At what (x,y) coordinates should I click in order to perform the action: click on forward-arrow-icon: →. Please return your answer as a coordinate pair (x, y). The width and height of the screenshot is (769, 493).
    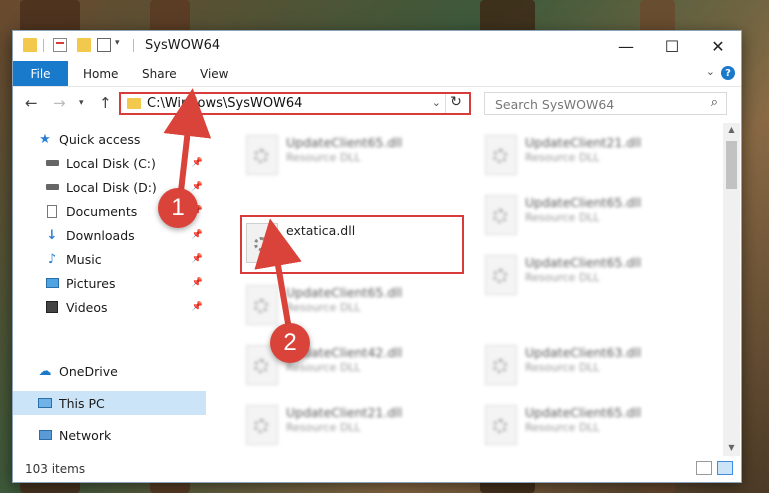
    Looking at the image, I should click on (59, 103).